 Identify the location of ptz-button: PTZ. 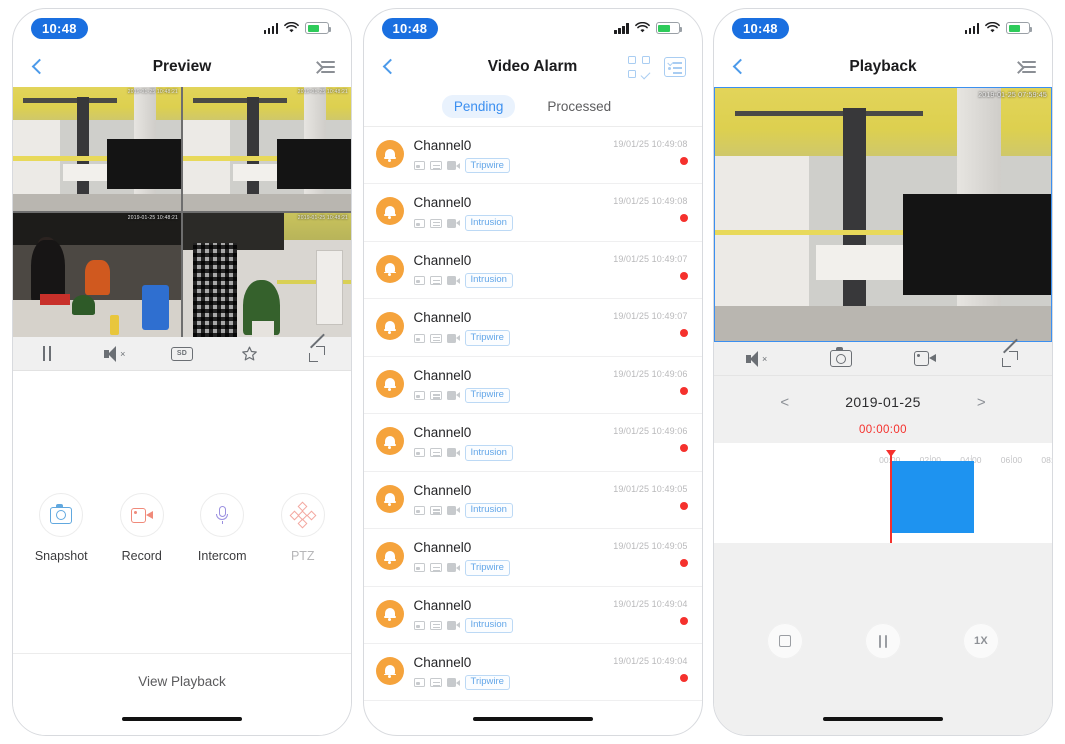
(303, 528).